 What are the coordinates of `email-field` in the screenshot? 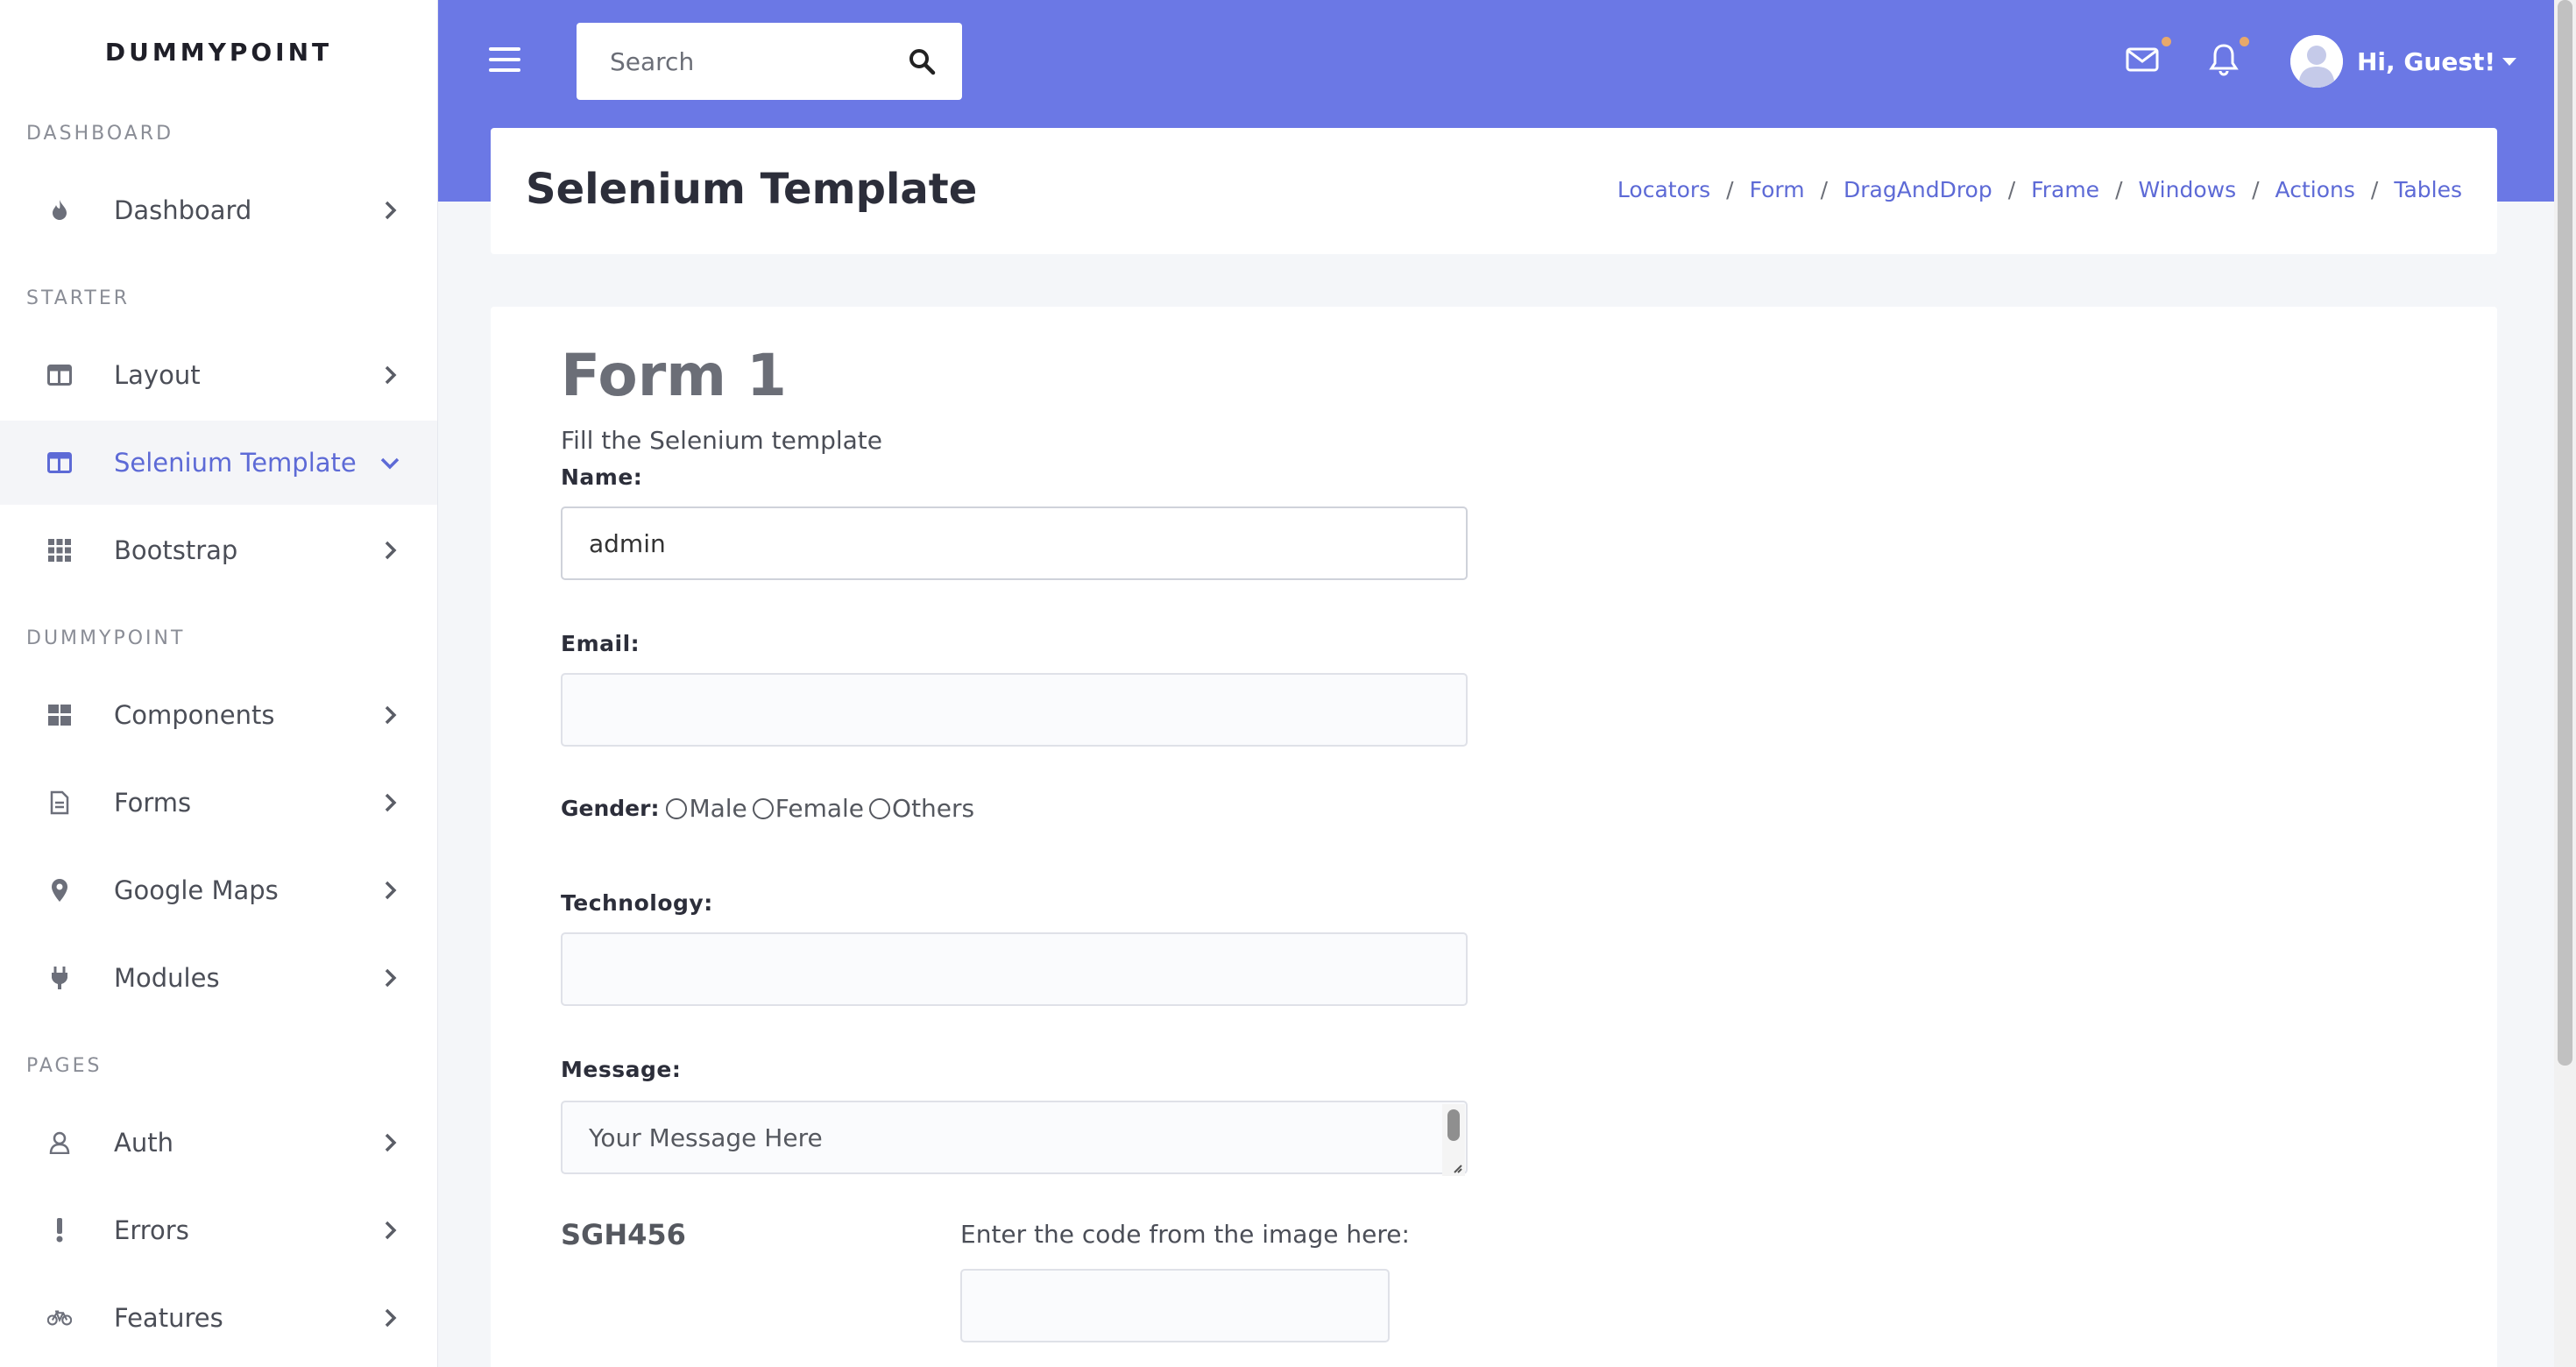 It's located at (1014, 710).